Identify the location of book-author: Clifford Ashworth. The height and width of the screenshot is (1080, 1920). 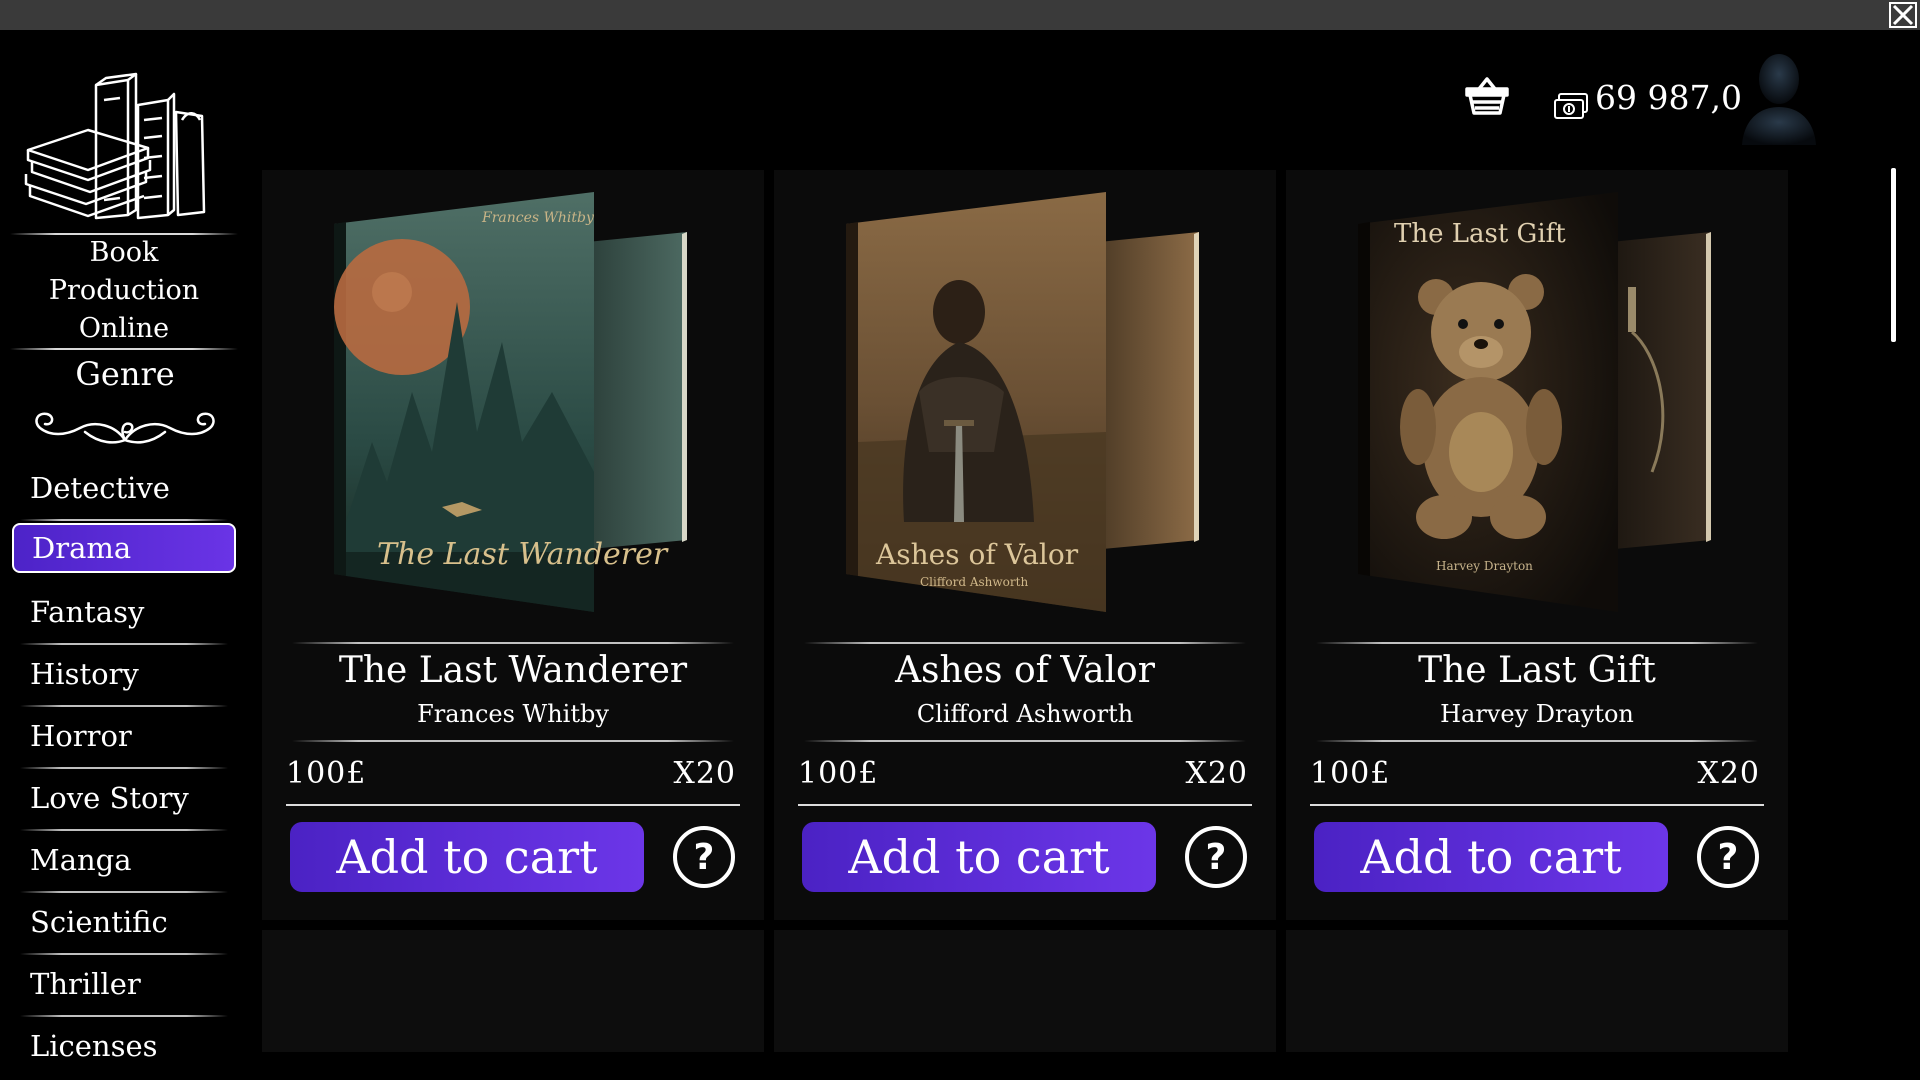
(1025, 714).